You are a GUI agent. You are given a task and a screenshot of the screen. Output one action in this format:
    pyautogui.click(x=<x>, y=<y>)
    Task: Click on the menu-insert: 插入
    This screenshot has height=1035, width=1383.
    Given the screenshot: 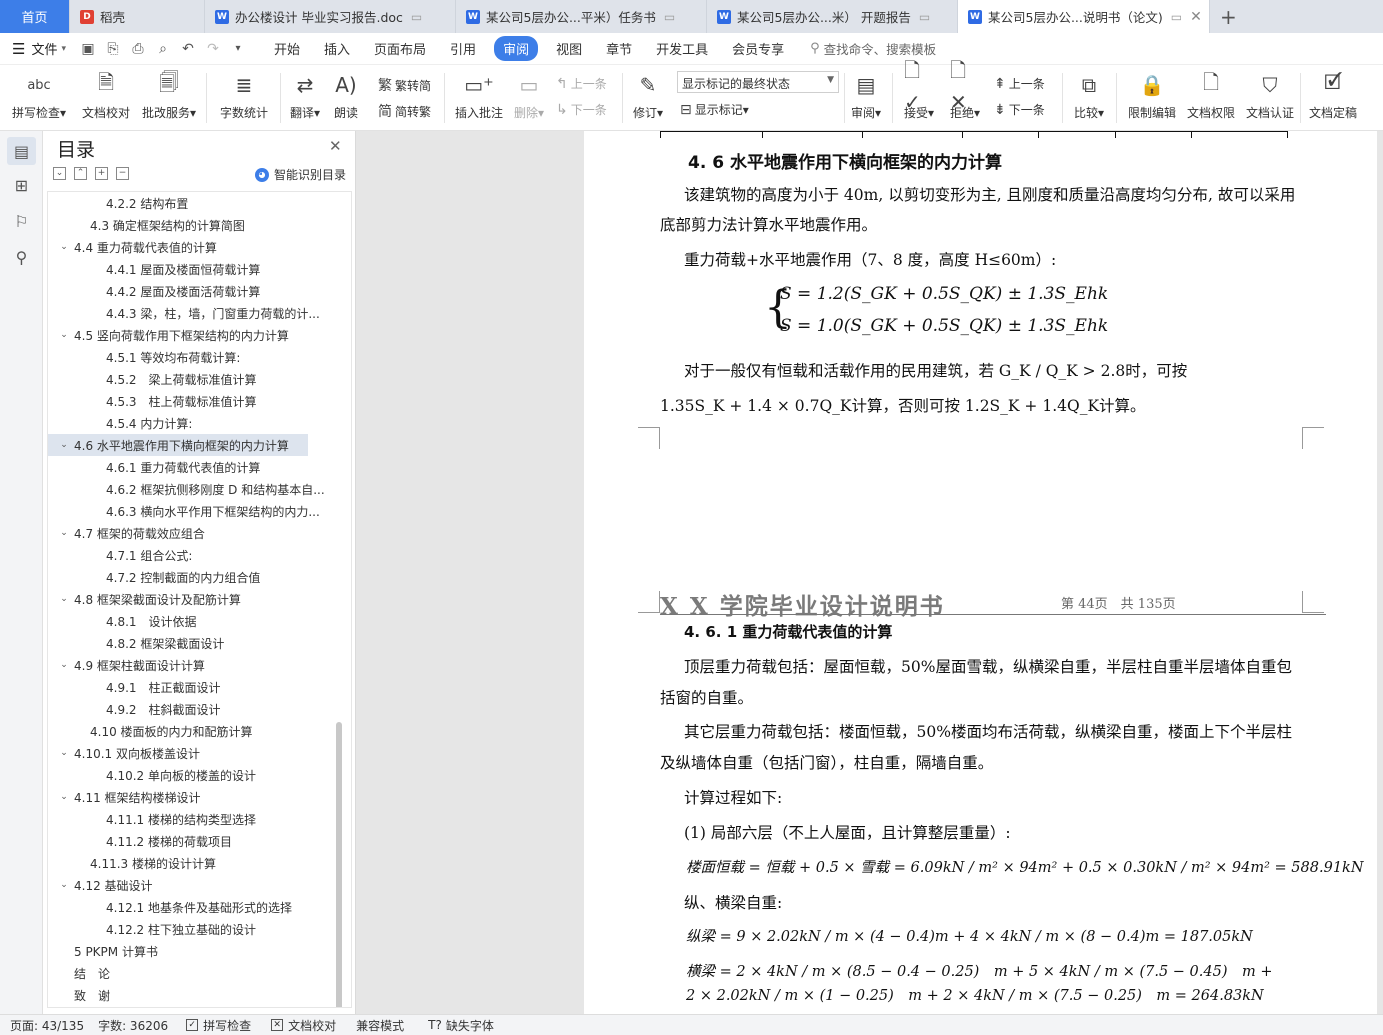 What is the action you would take?
    pyautogui.click(x=337, y=48)
    